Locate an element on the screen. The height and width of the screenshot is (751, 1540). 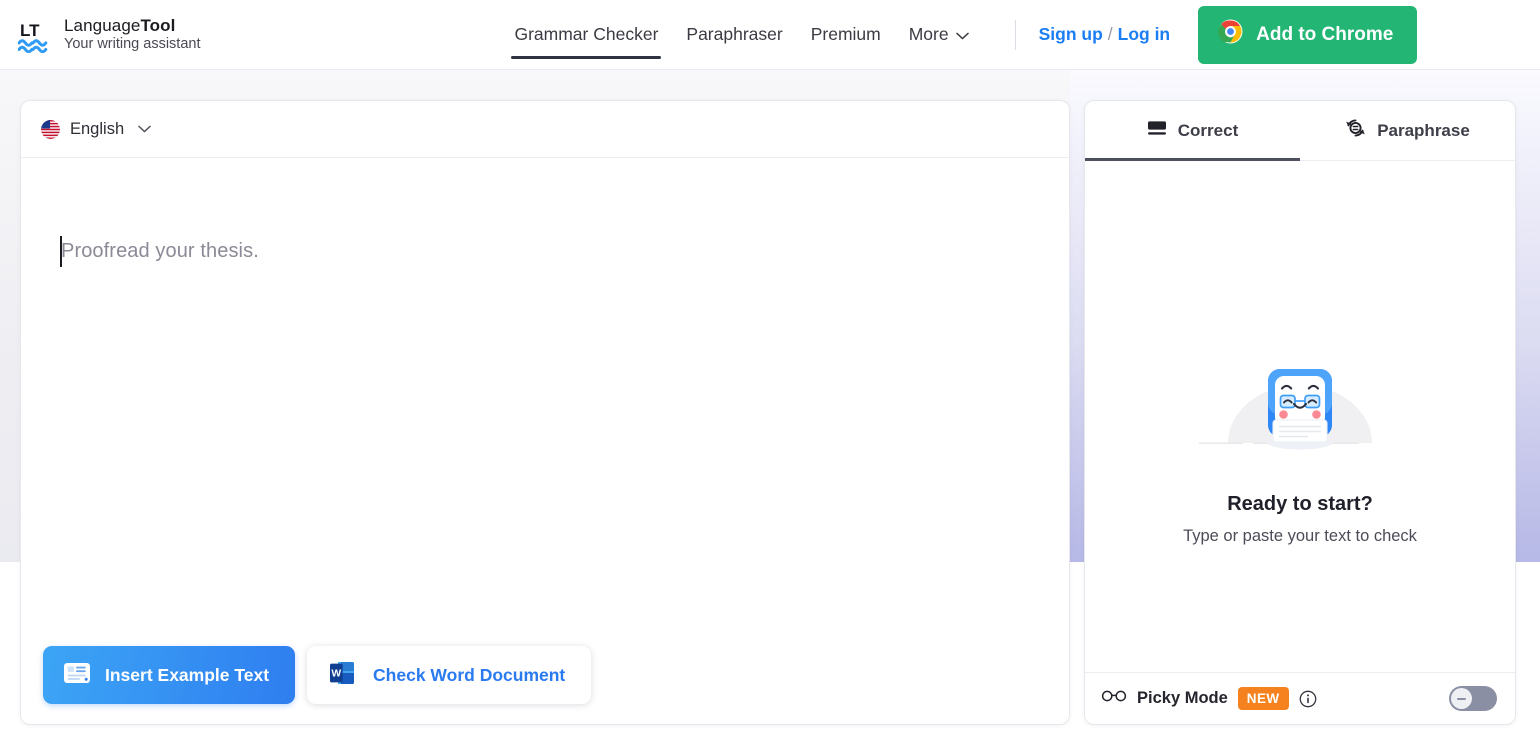
picky-mode-row: Picky Mode NEW is located at coordinates (1300, 698).